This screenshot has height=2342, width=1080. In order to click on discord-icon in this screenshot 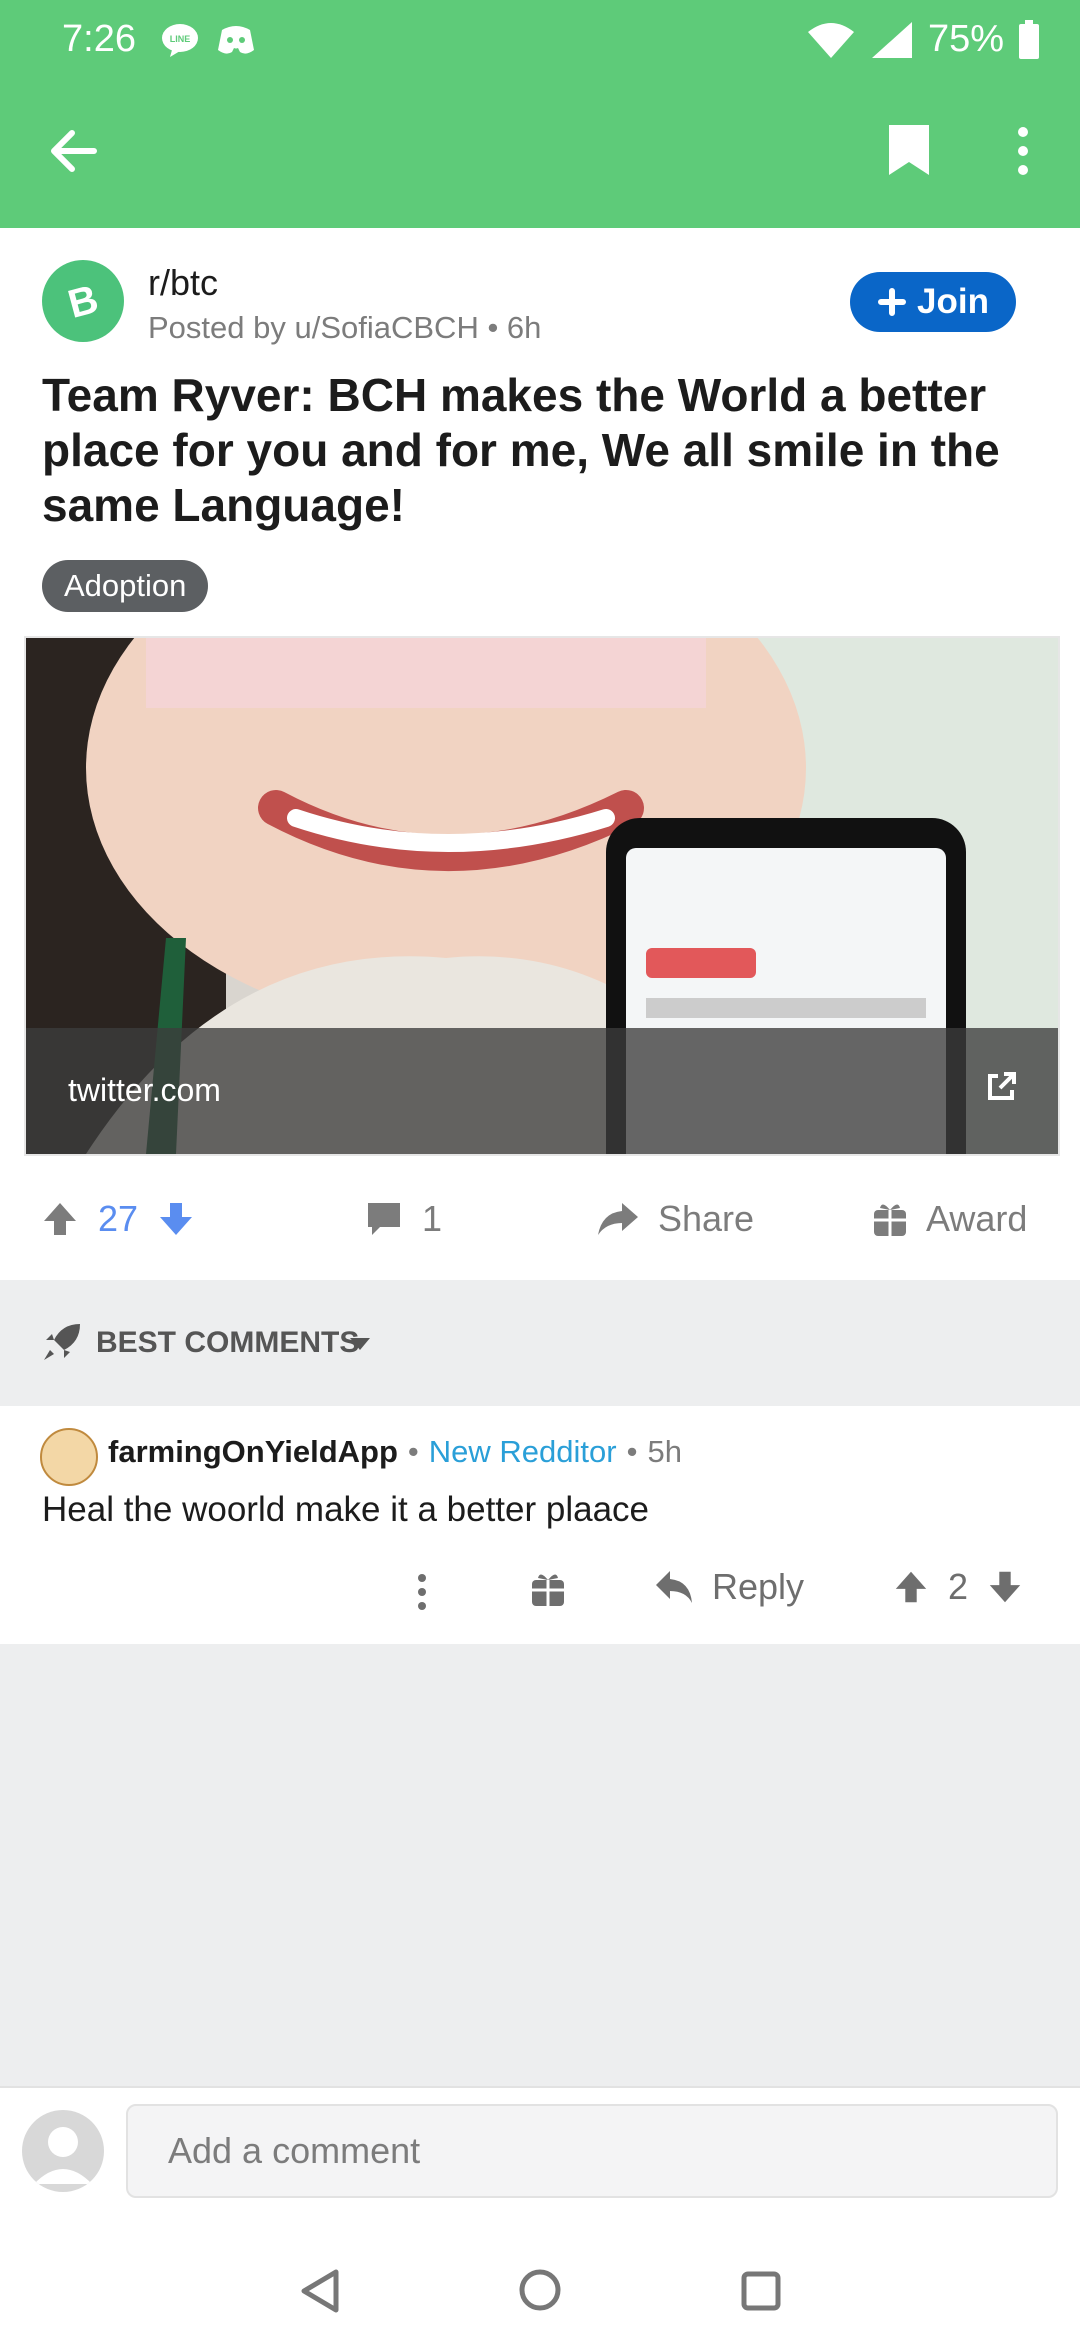, I will do `click(236, 40)`.